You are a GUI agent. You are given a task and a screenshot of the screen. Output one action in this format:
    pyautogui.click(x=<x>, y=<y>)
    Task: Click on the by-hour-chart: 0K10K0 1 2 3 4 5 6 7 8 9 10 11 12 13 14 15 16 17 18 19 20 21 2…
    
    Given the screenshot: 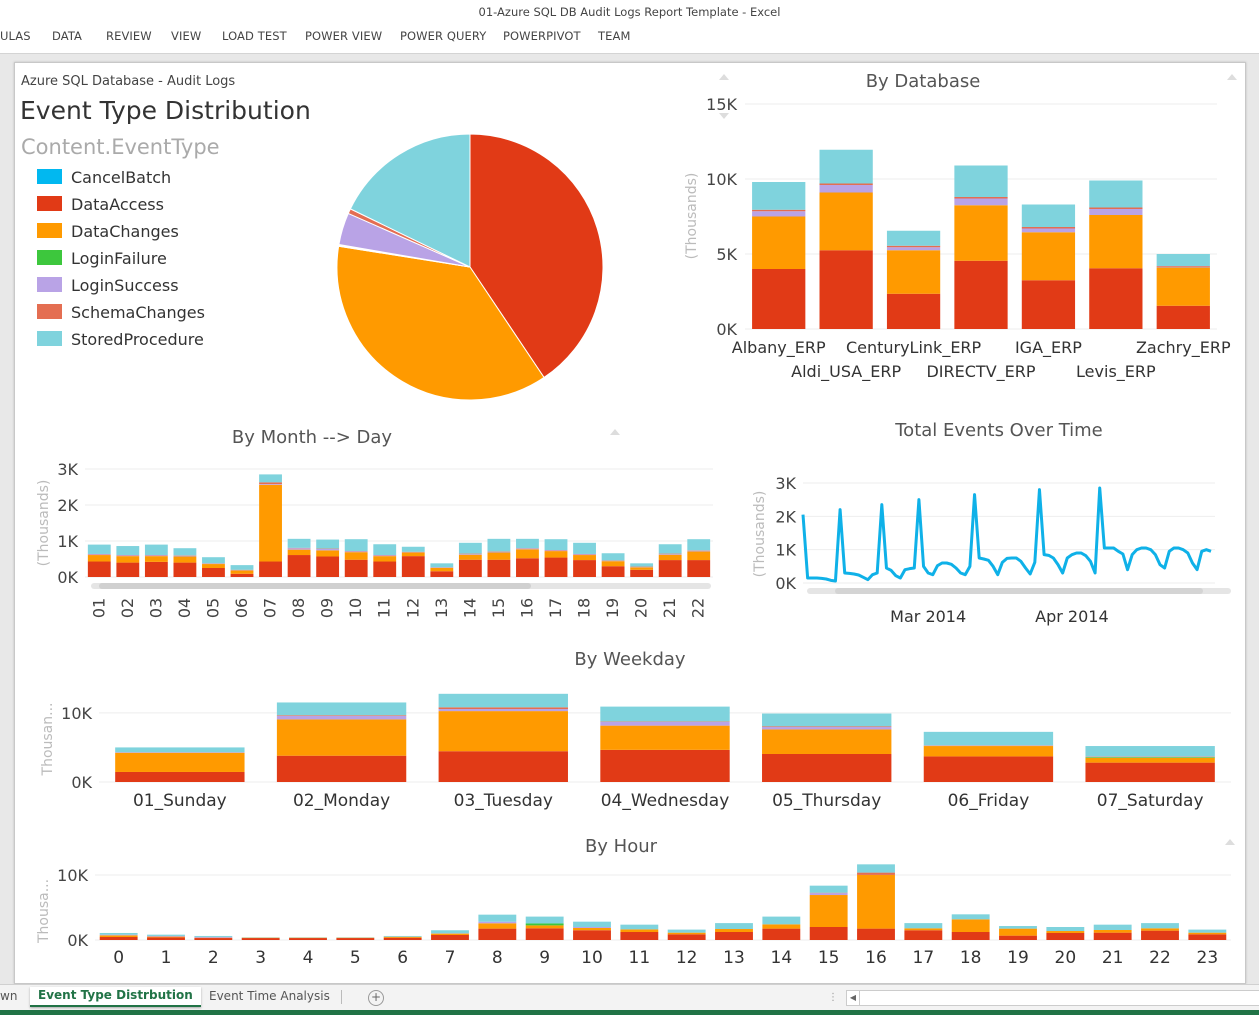 What is the action you would take?
    pyautogui.click(x=644, y=916)
    